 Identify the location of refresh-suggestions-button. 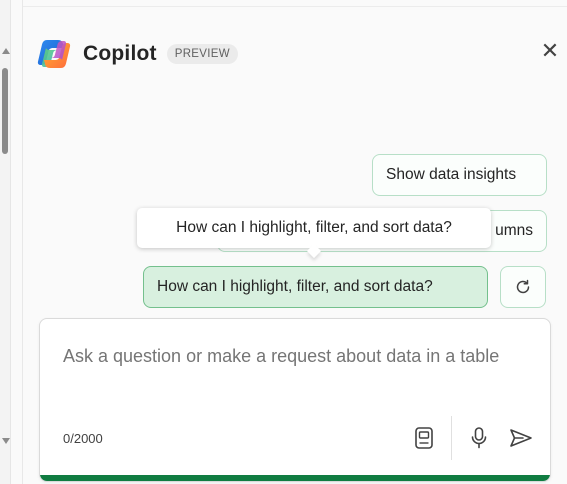
(523, 287).